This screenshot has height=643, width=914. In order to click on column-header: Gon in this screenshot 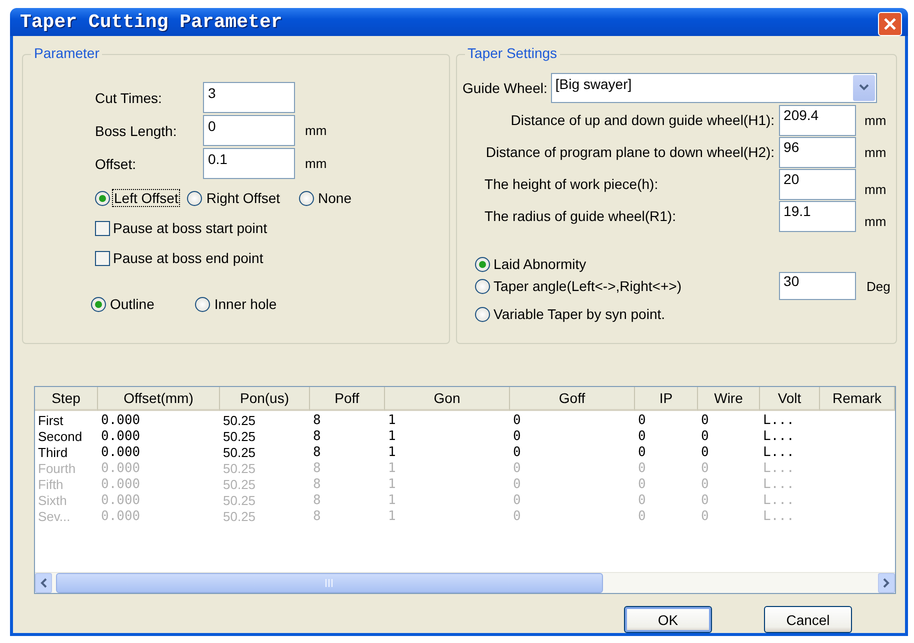, I will do `click(447, 399)`.